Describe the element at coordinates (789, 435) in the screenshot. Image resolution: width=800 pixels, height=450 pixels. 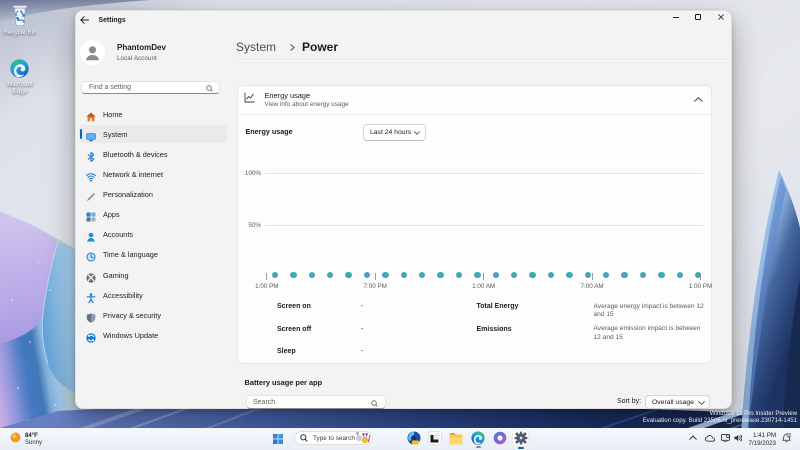
I see `svg-text: 2` at that location.